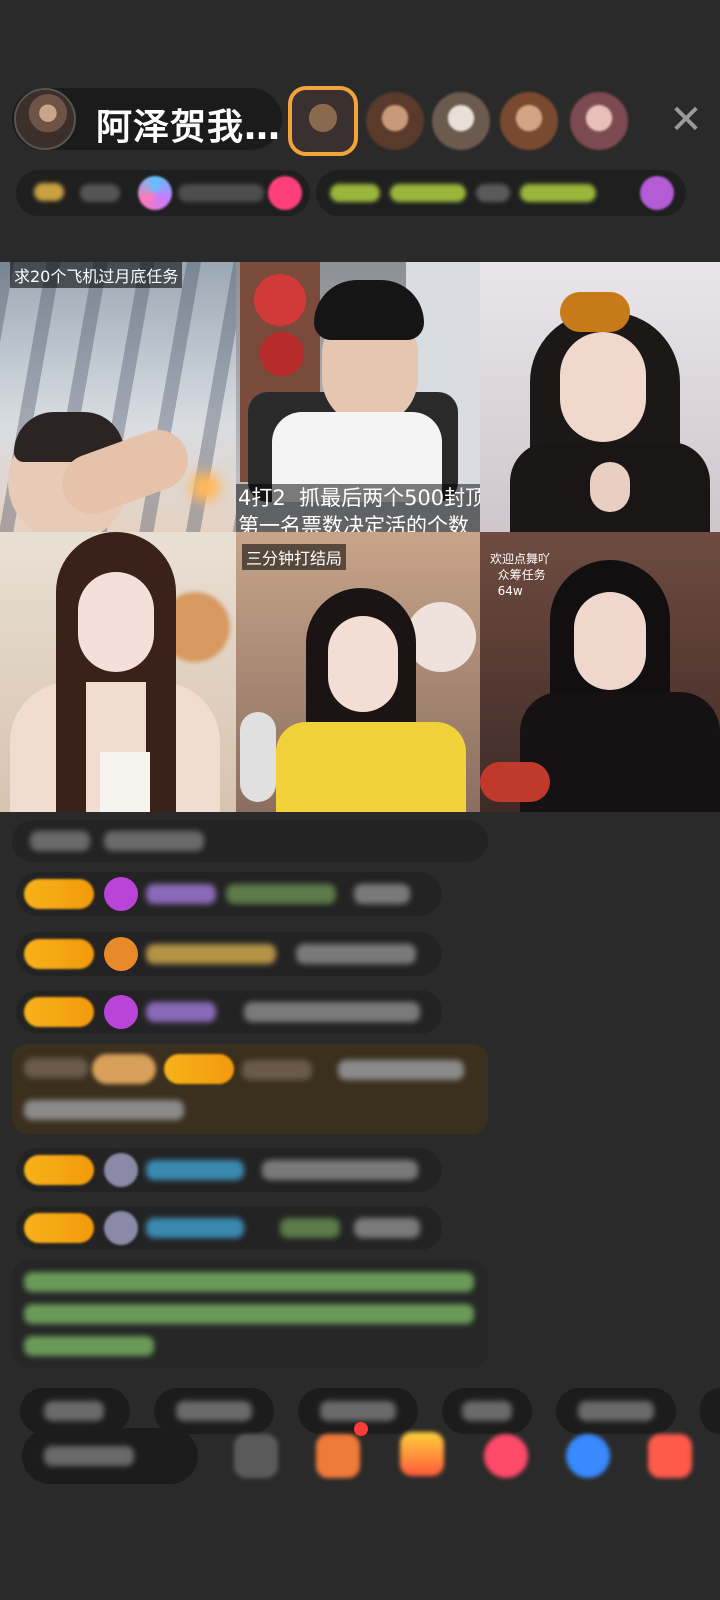  I want to click on event-icon, so click(657, 193).